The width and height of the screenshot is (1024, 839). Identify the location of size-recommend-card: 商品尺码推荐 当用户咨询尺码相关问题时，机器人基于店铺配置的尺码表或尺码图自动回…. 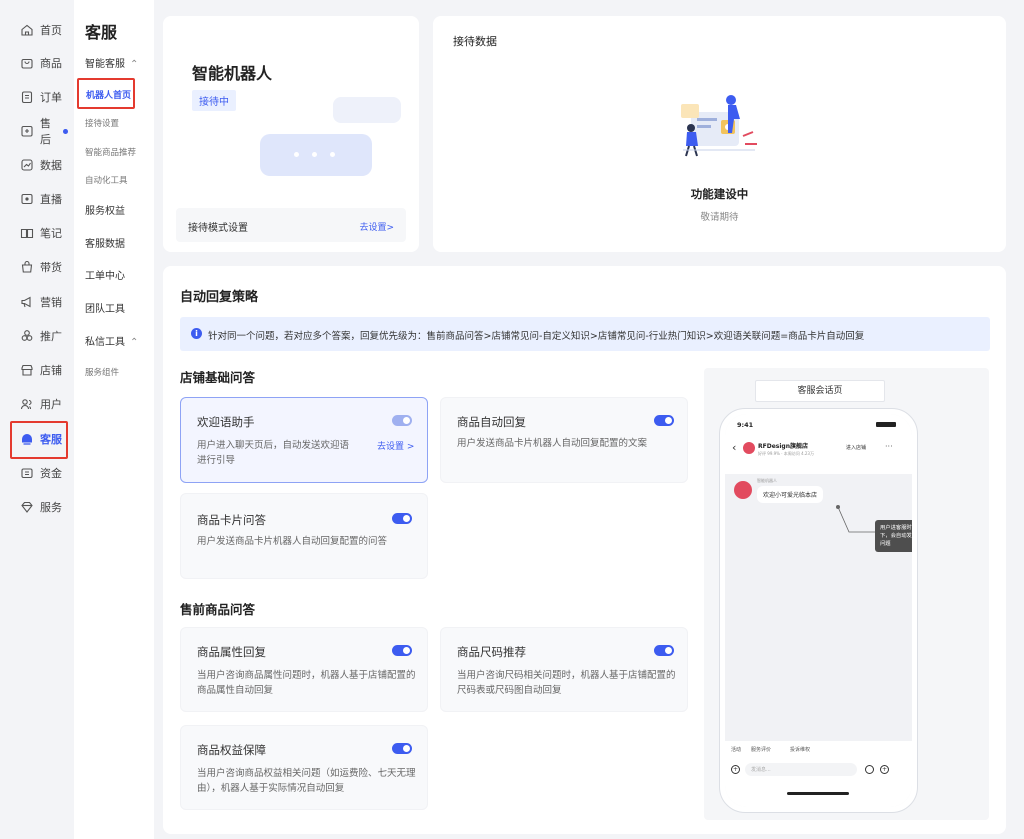
(564, 669).